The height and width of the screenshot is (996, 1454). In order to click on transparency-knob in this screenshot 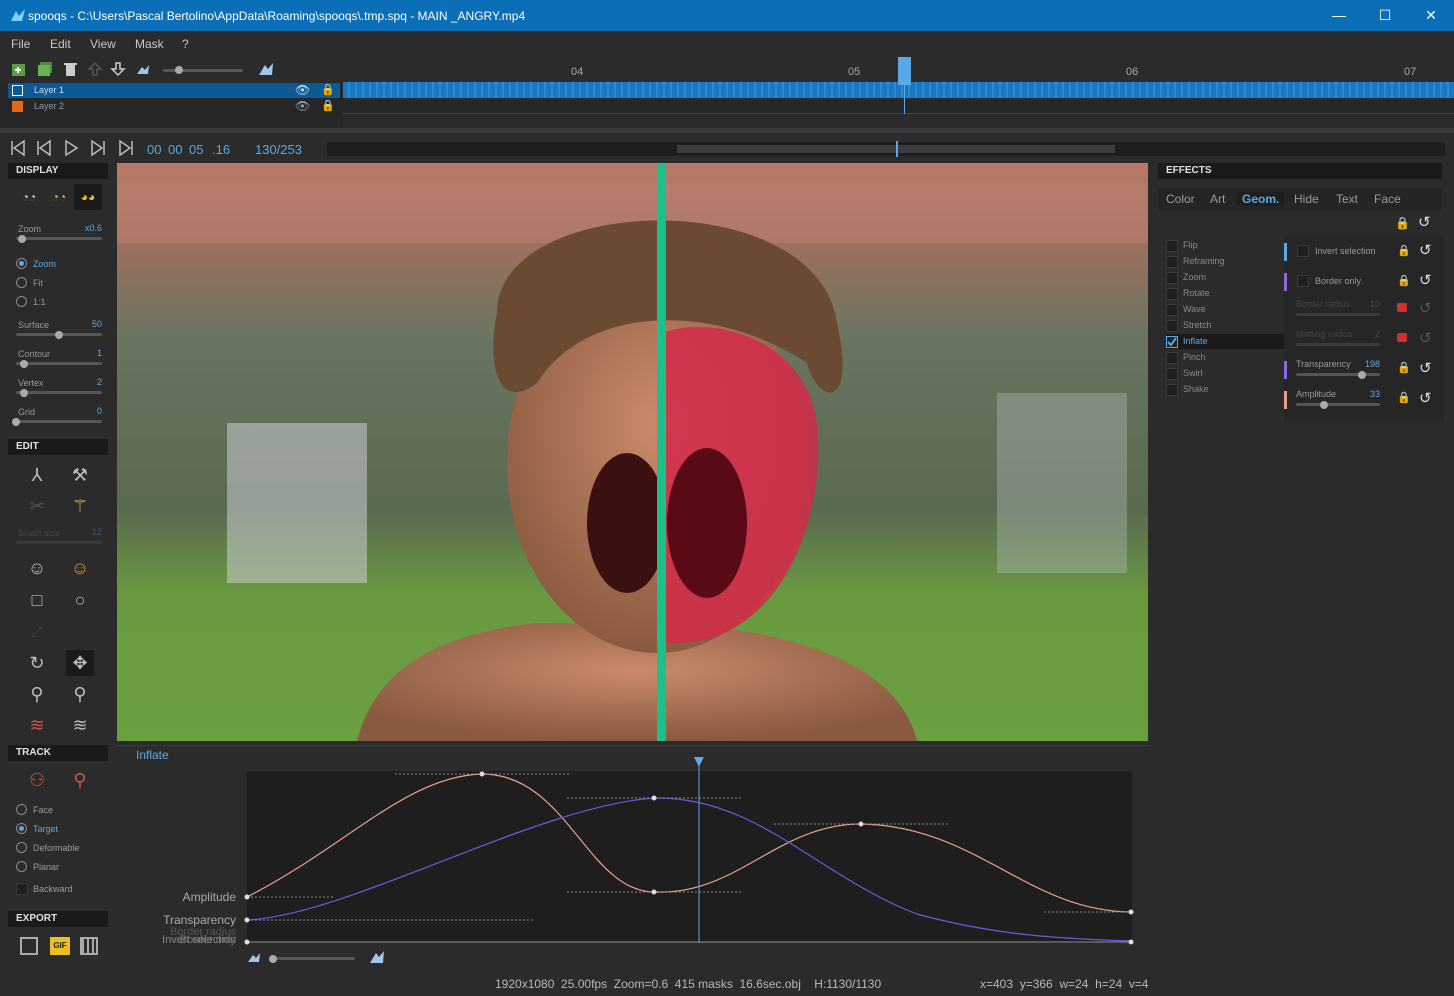, I will do `click(1362, 375)`.